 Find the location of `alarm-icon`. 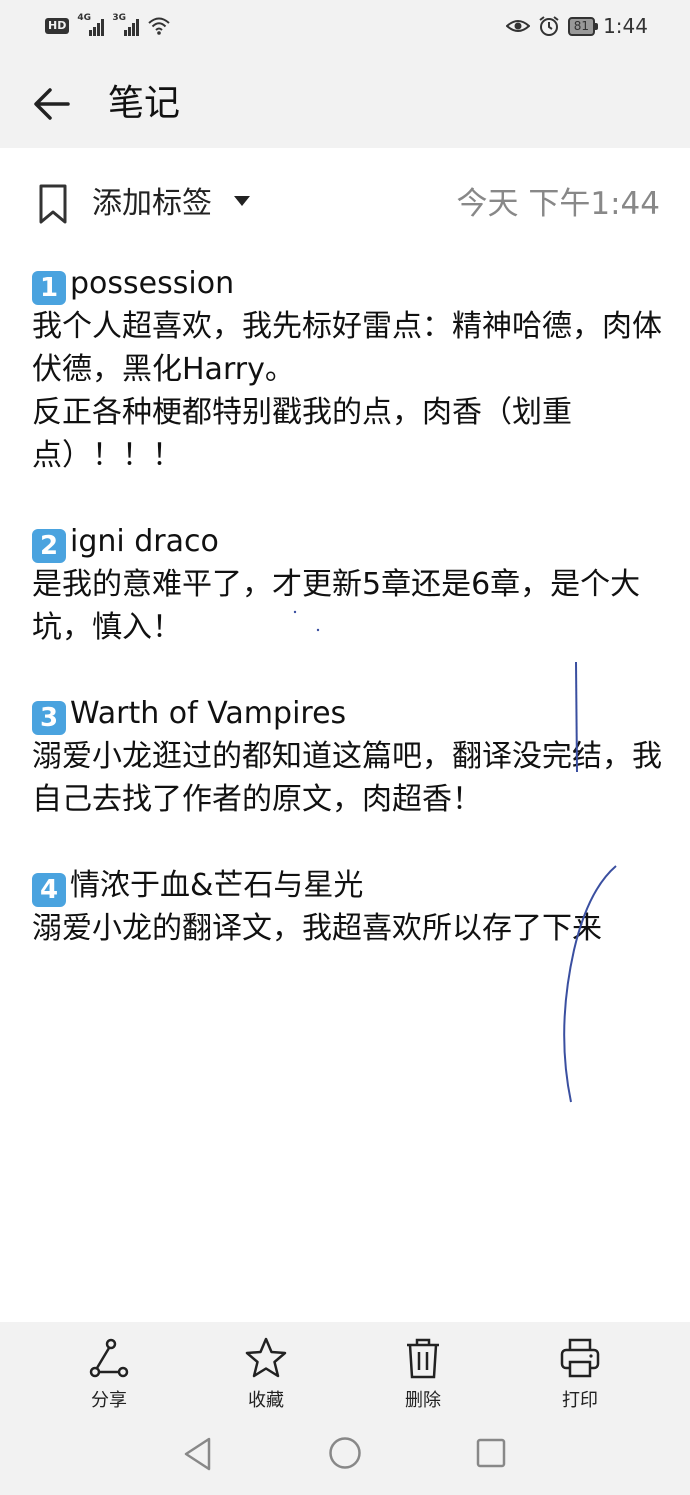

alarm-icon is located at coordinates (549, 26).